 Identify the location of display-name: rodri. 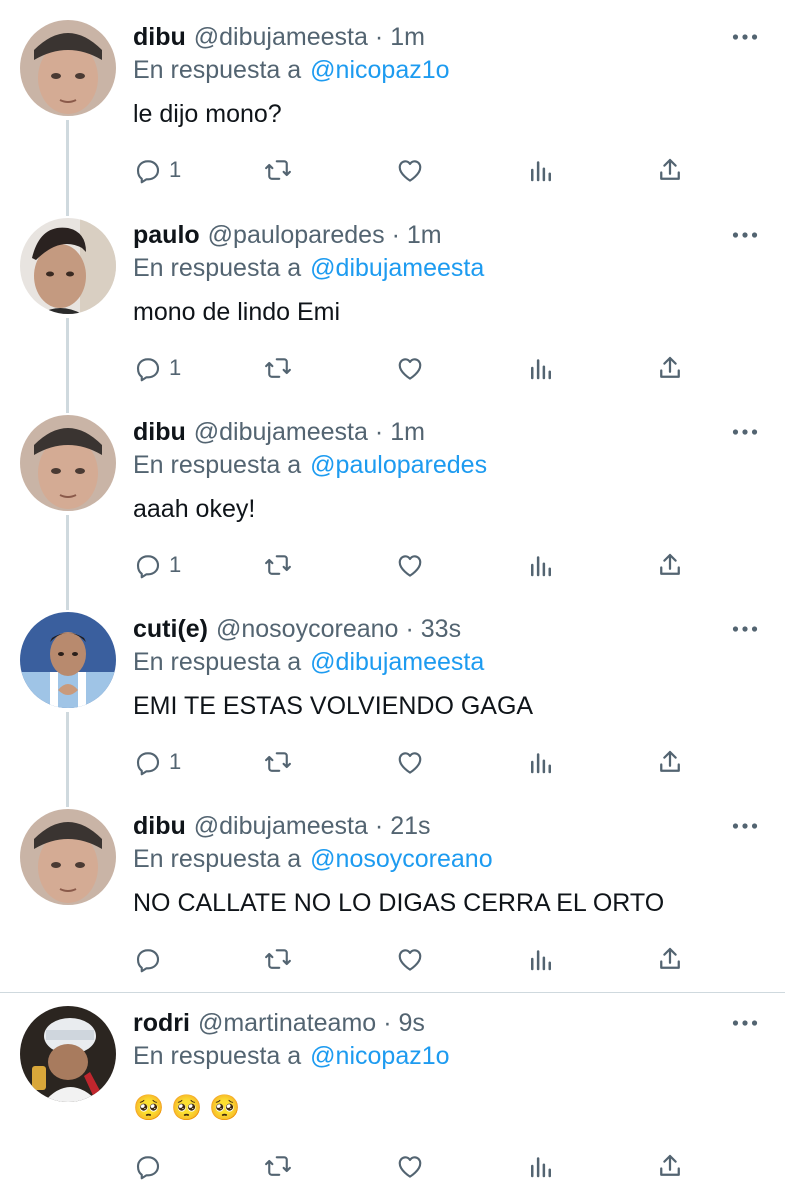
(161, 1023).